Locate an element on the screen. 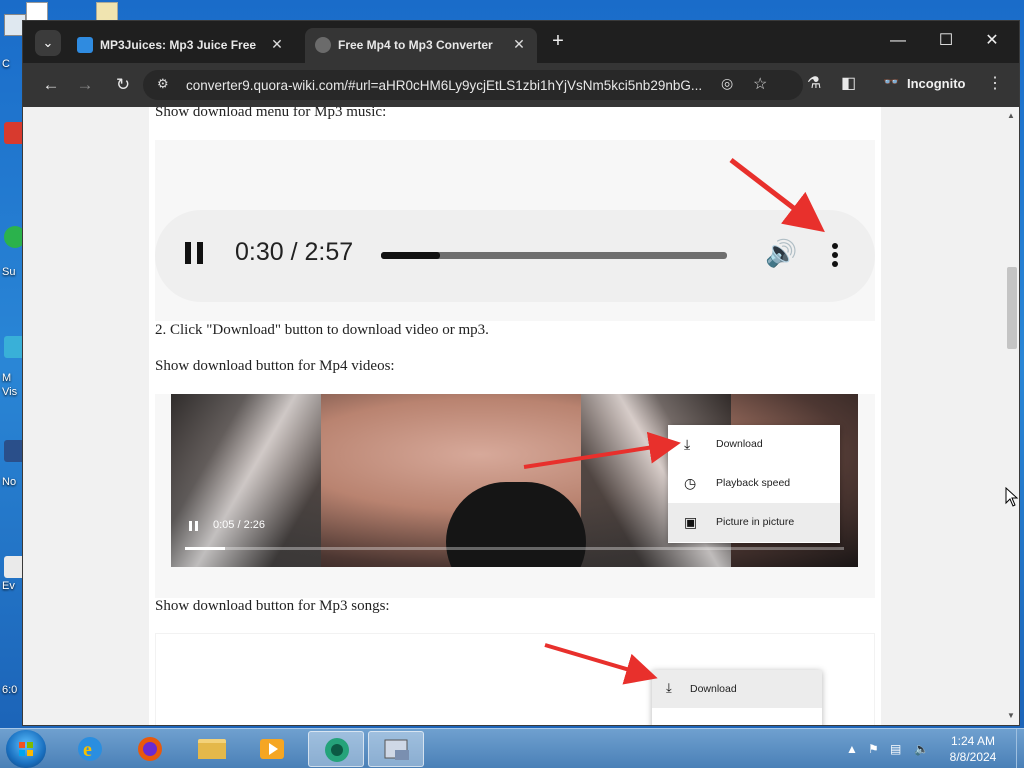  audio-player: 0:30 / 2:57 🔊 is located at coordinates (515, 256).